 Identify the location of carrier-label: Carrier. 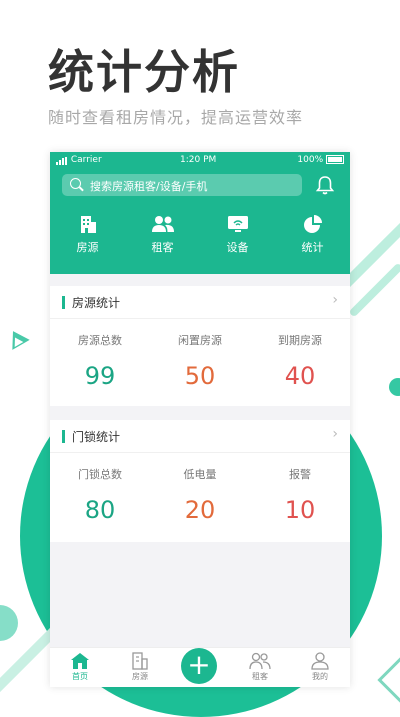
(86, 160).